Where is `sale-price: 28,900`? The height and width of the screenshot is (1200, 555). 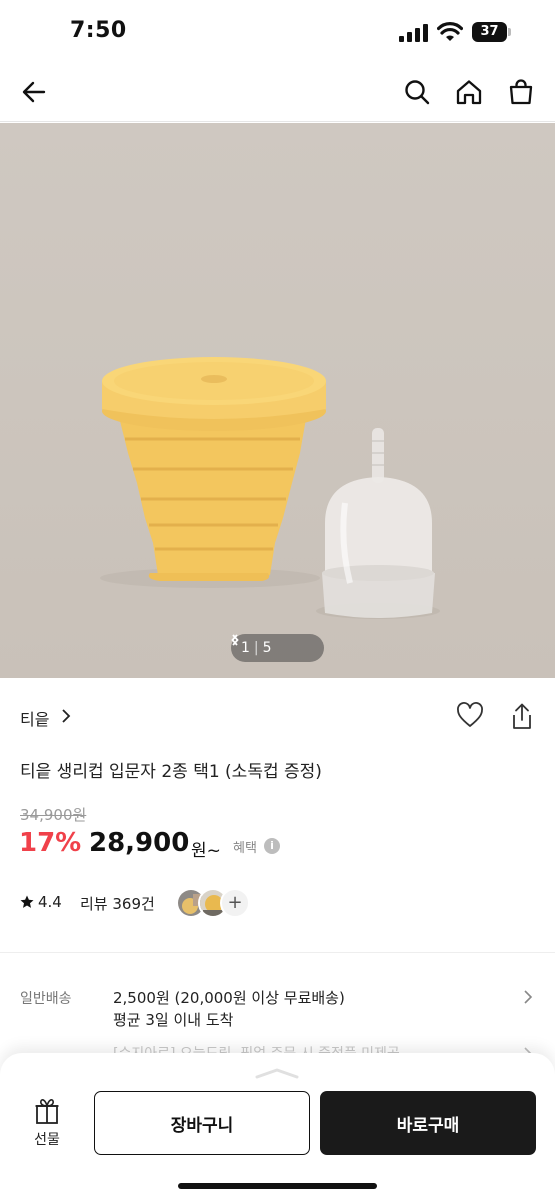 sale-price: 28,900 is located at coordinates (139, 843).